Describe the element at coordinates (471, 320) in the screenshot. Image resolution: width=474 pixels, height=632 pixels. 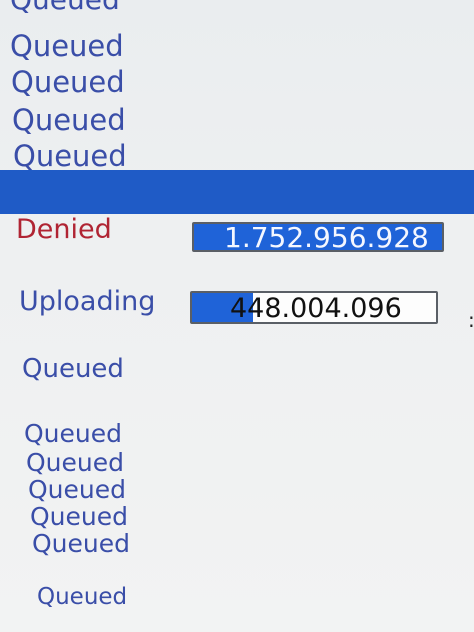
I see `partial-glyph: :` at that location.